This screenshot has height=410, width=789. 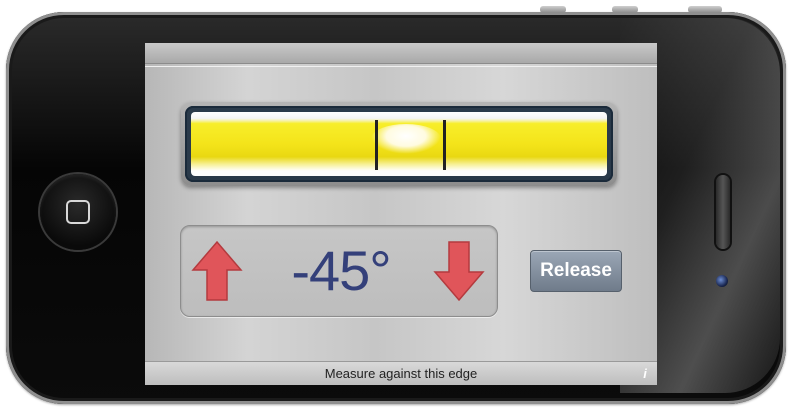 I want to click on arrow-up-icon, so click(x=217, y=270).